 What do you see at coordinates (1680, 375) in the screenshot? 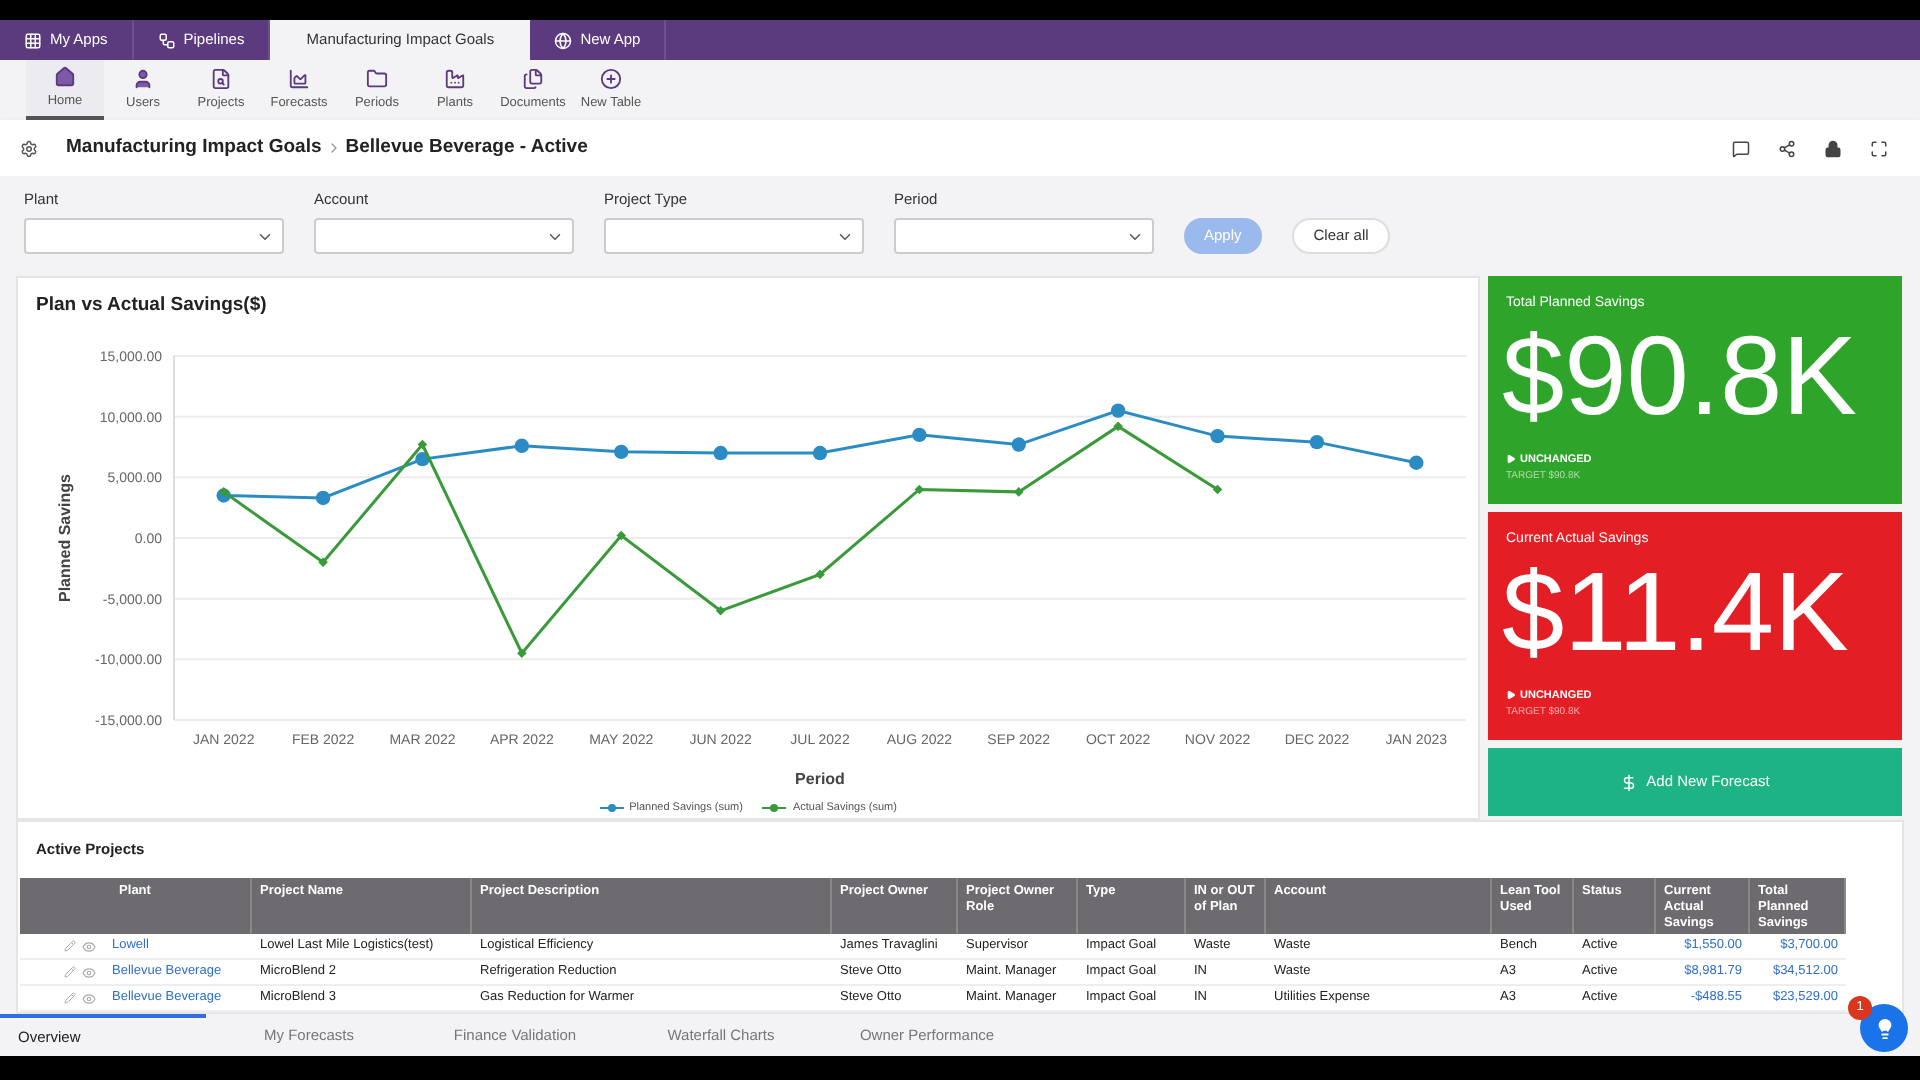
I see `kpi-value: $90.8K` at bounding box center [1680, 375].